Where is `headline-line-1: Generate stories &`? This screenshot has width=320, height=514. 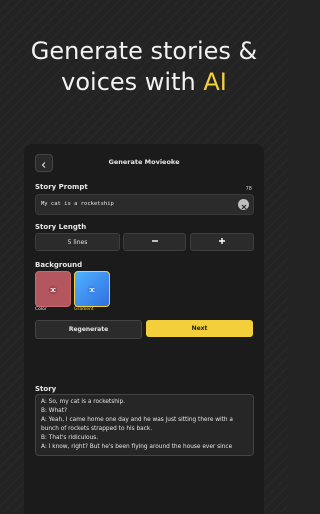
headline-line-1: Generate stories & is located at coordinates (144, 51).